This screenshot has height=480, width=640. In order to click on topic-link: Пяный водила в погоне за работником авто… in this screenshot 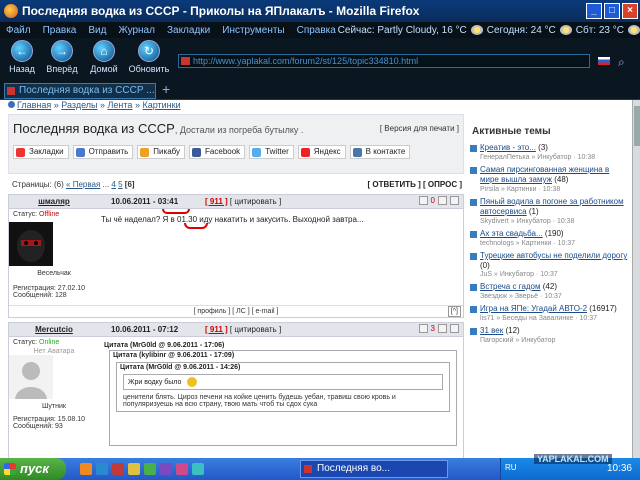, I will do `click(552, 206)`.